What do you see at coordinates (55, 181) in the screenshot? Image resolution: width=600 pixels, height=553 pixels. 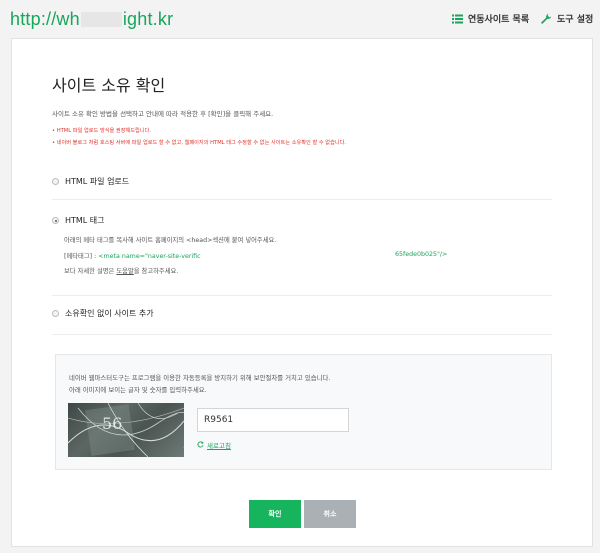 I see `radio-html-file` at bounding box center [55, 181].